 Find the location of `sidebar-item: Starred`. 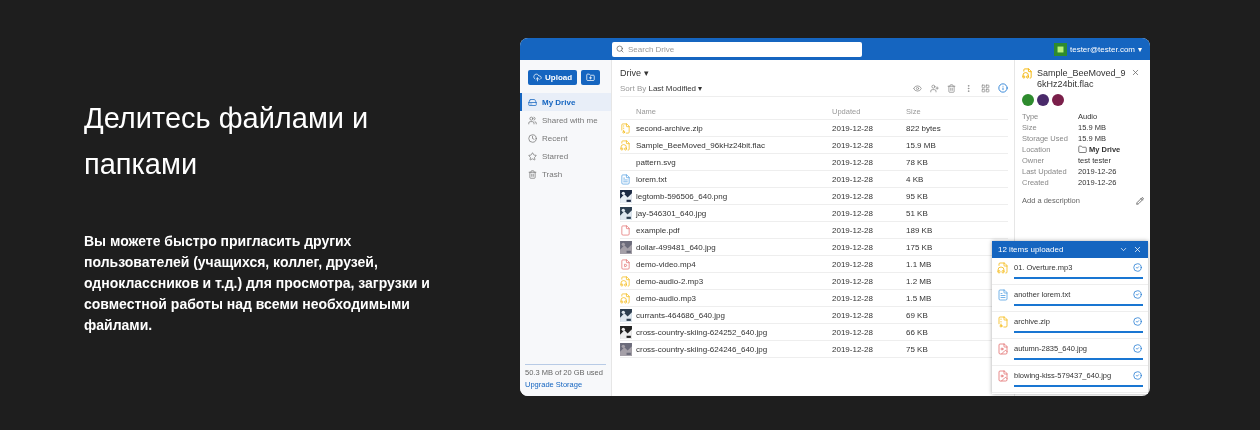

sidebar-item: Starred is located at coordinates (565, 156).